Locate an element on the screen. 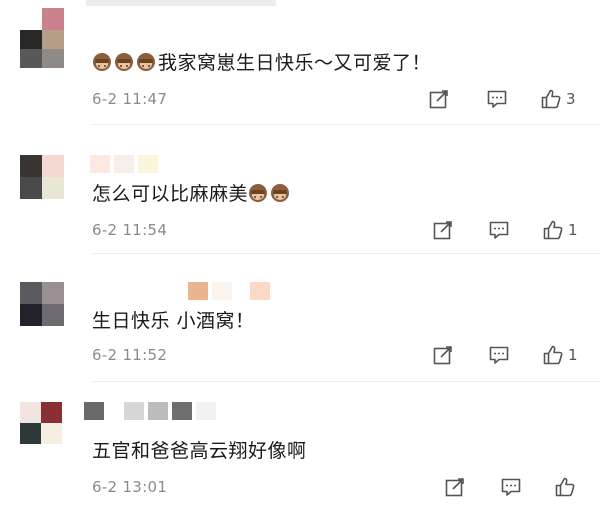 This screenshot has height=506, width=600. comment-text: 五官和爸爸高云翔好像啊 is located at coordinates (199, 449).